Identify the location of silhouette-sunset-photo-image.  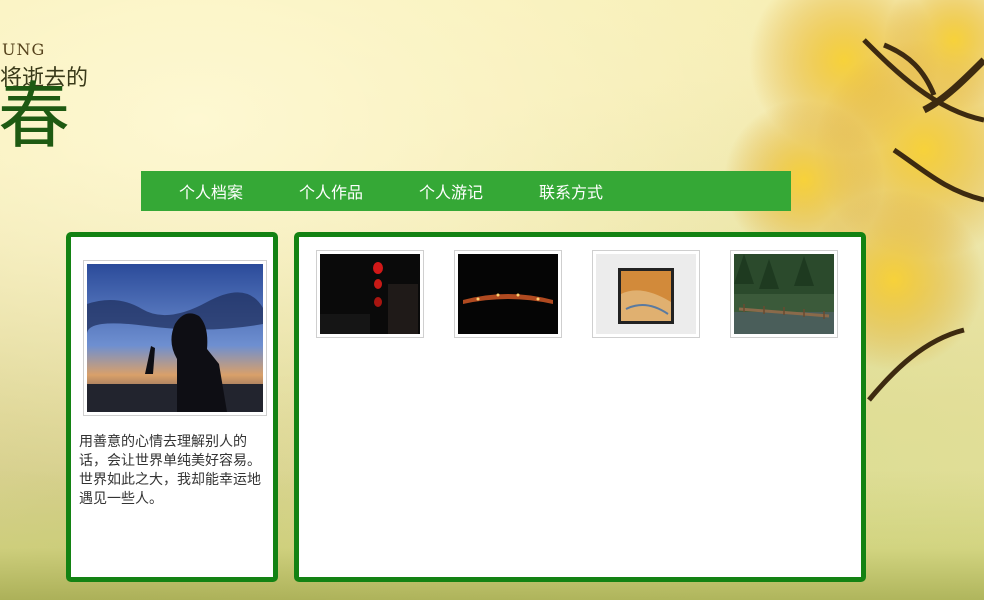
(175, 338).